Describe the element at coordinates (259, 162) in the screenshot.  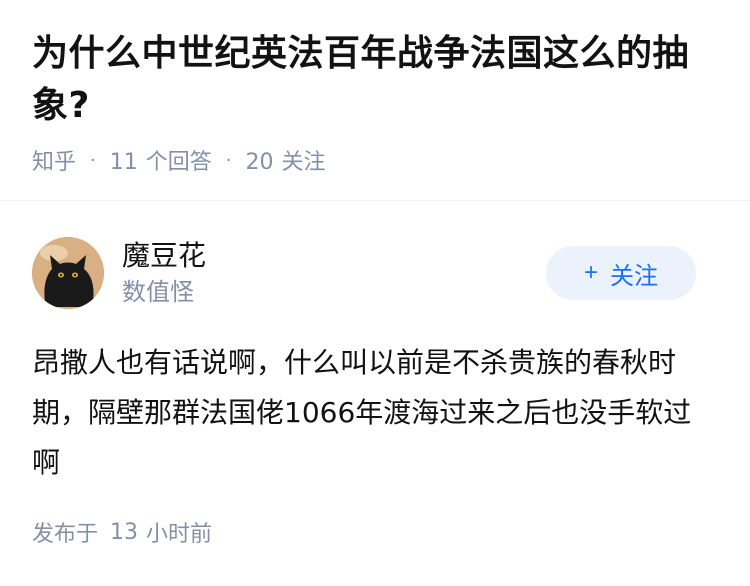
I see `followers-count: 20` at that location.